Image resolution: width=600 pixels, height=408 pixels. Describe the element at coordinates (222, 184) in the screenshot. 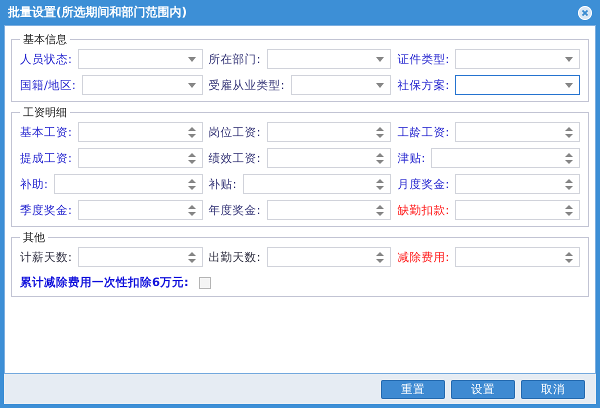

I see `field-label: 补贴:` at that location.